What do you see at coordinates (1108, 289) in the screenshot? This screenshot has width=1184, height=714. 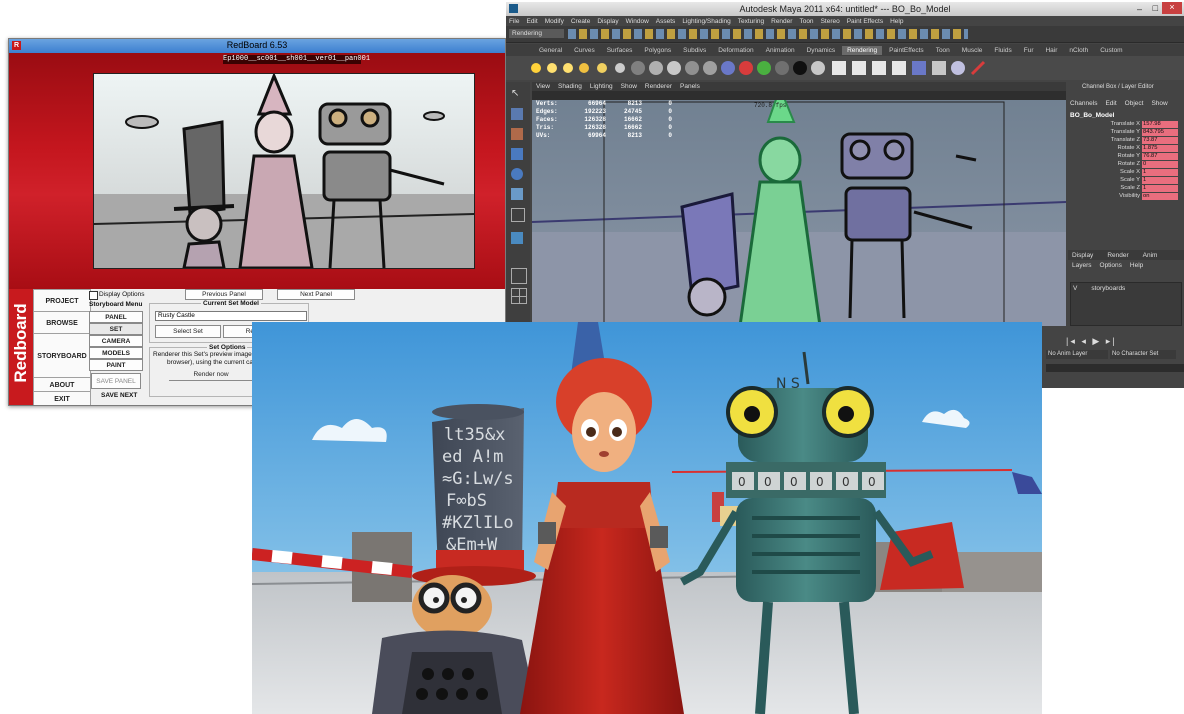 I see `layer-name: storyboards` at bounding box center [1108, 289].